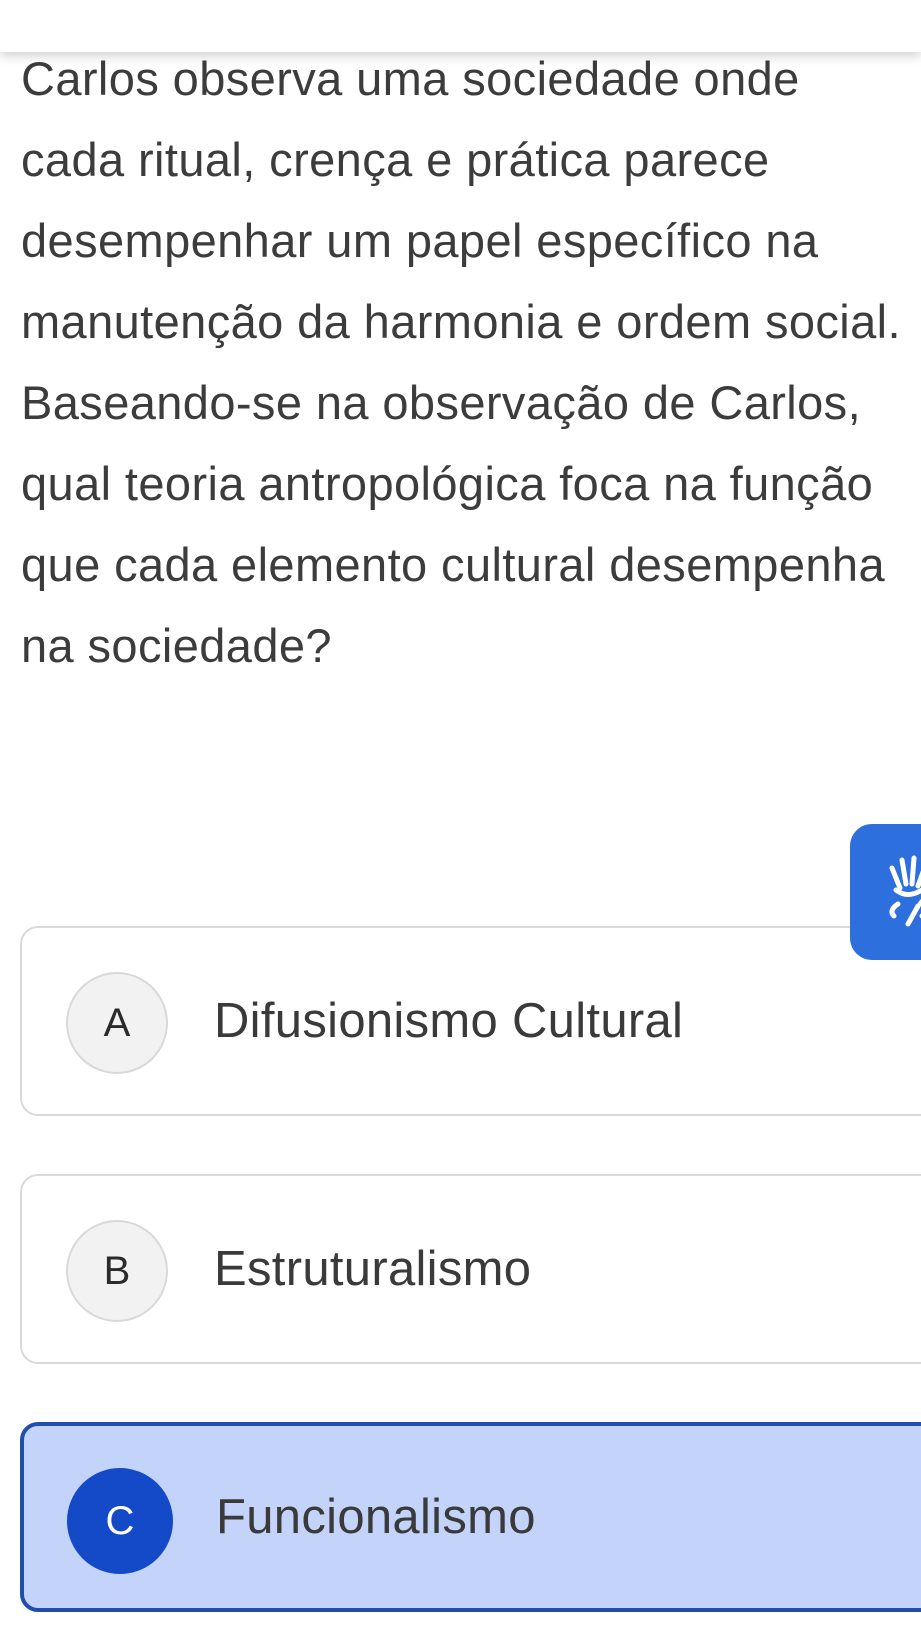 Image resolution: width=921 pixels, height=1636 pixels. I want to click on option-text-b: Estruturalismo, so click(373, 1269).